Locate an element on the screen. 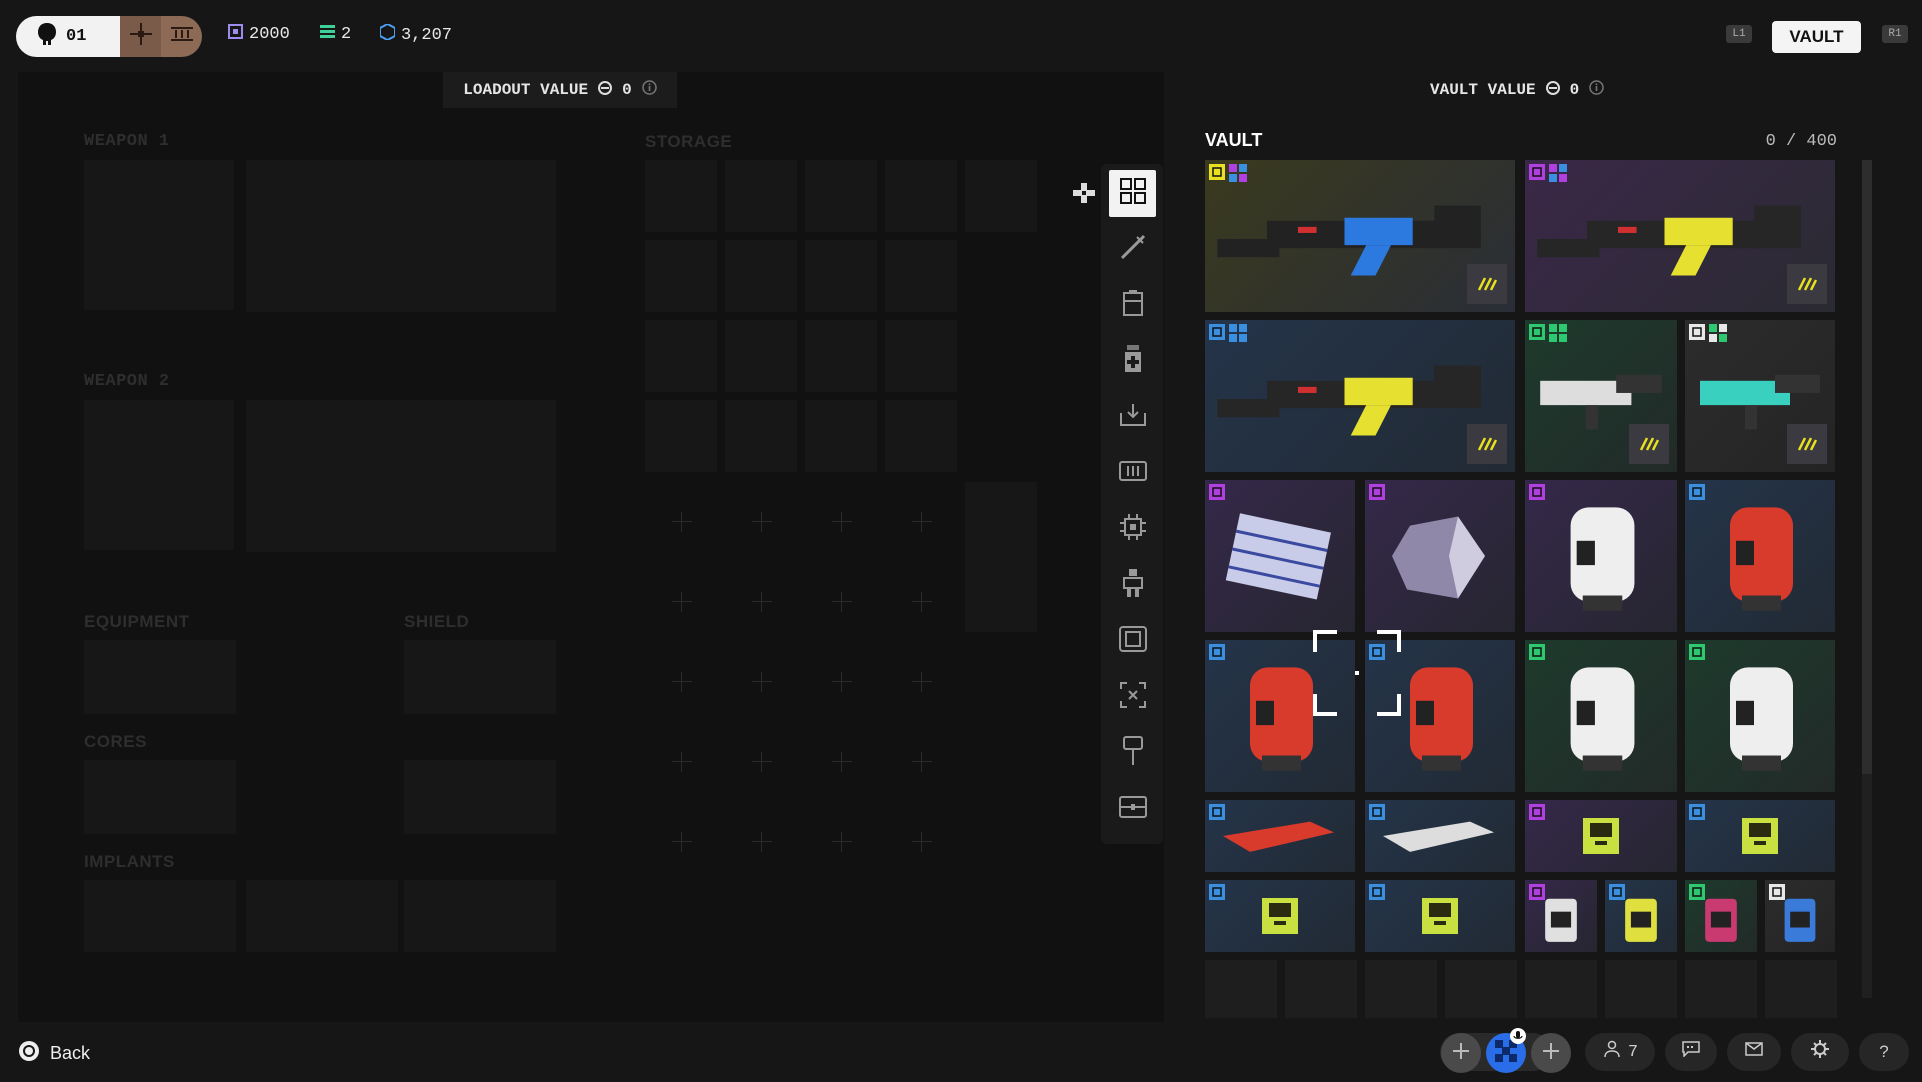  barracks-tab is located at coordinates (181, 36).